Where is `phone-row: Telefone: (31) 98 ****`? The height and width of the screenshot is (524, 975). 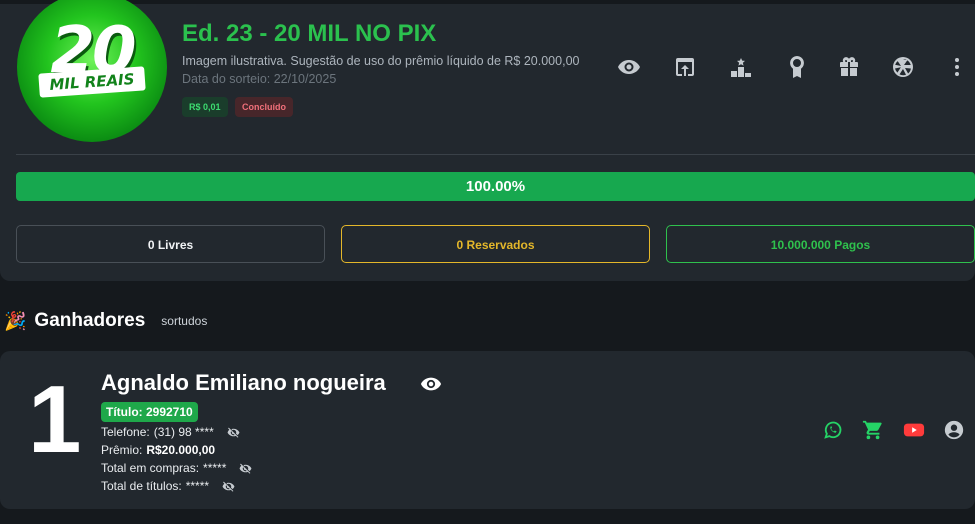 phone-row: Telefone: (31) 98 **** is located at coordinates (170, 432).